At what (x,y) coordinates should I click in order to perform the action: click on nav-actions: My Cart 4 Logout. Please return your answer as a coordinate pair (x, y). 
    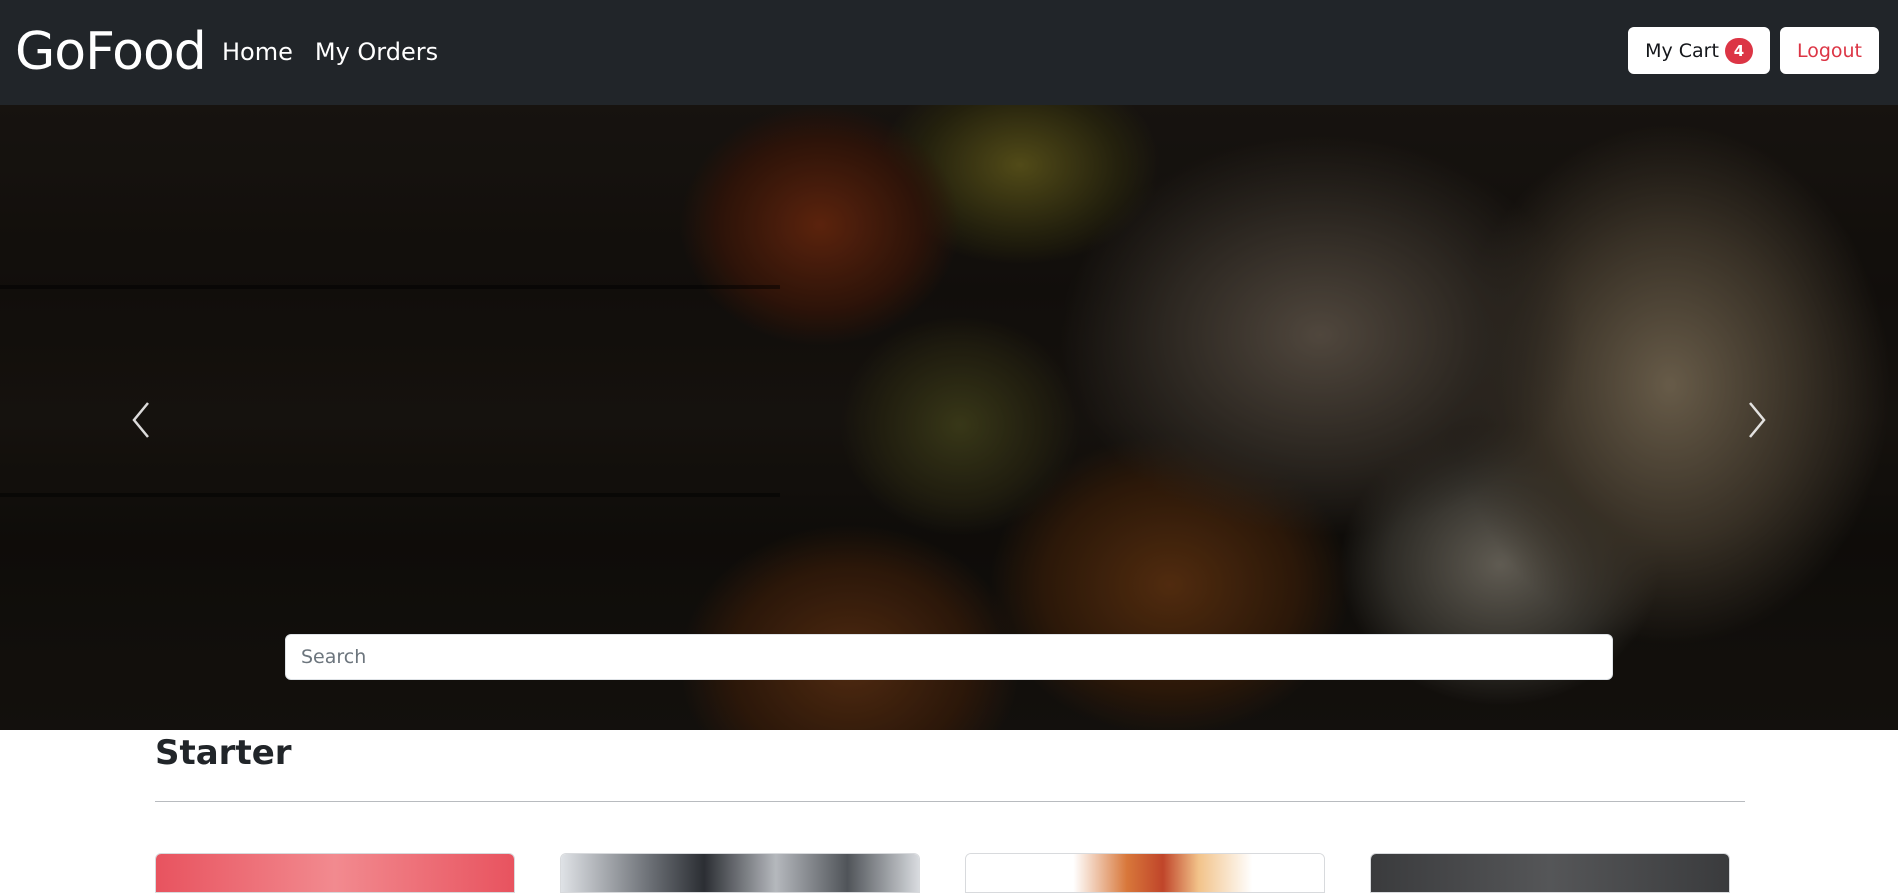
    Looking at the image, I should click on (1753, 50).